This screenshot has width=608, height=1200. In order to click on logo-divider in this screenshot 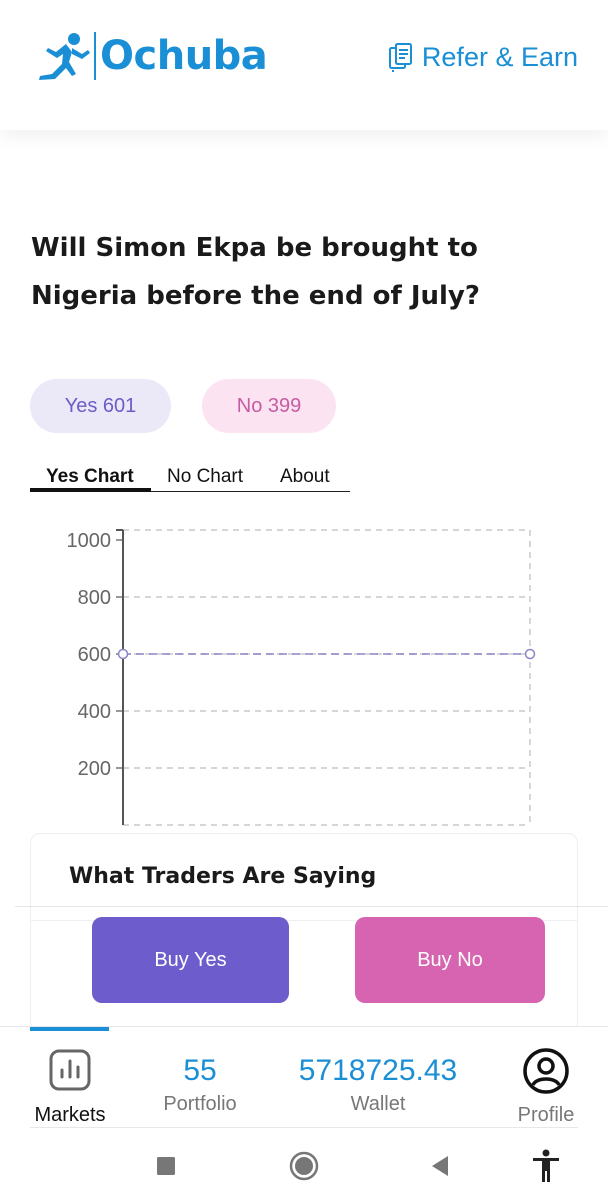, I will do `click(95, 56)`.